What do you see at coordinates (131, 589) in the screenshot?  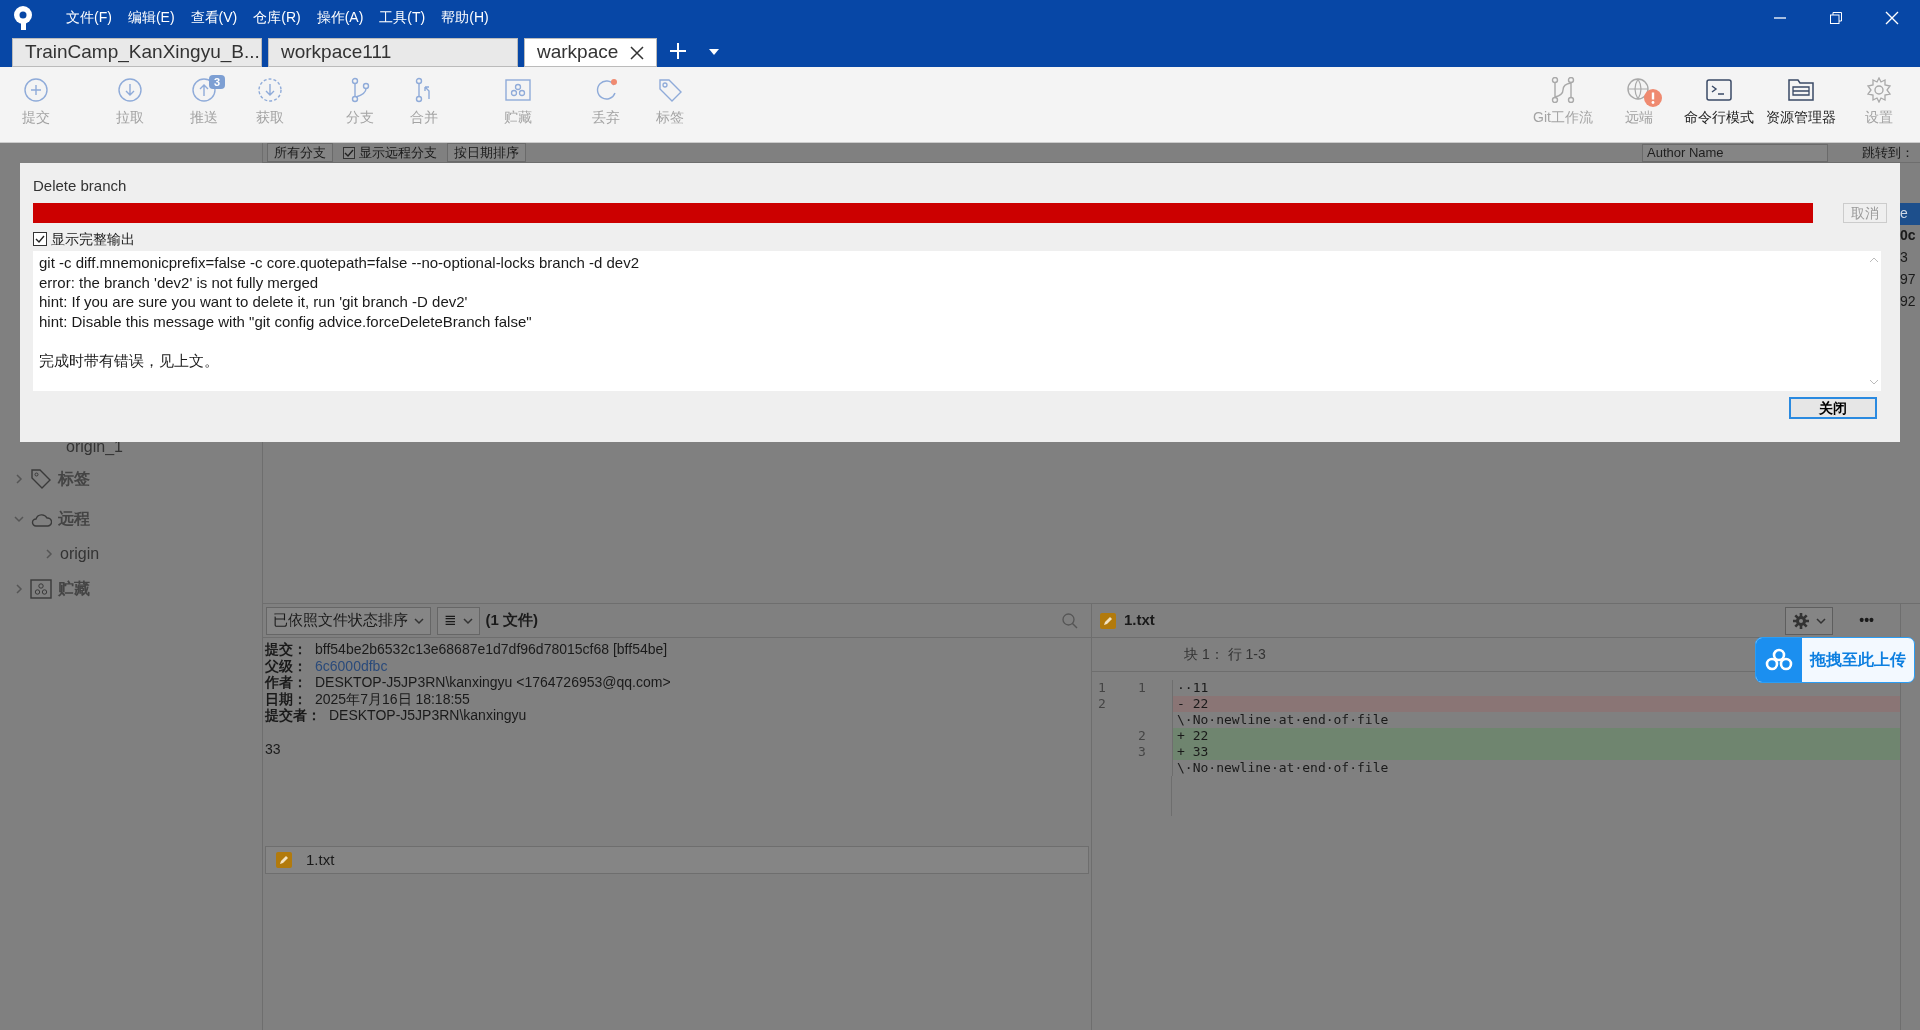 I see `sidebar-item: 贮藏` at bounding box center [131, 589].